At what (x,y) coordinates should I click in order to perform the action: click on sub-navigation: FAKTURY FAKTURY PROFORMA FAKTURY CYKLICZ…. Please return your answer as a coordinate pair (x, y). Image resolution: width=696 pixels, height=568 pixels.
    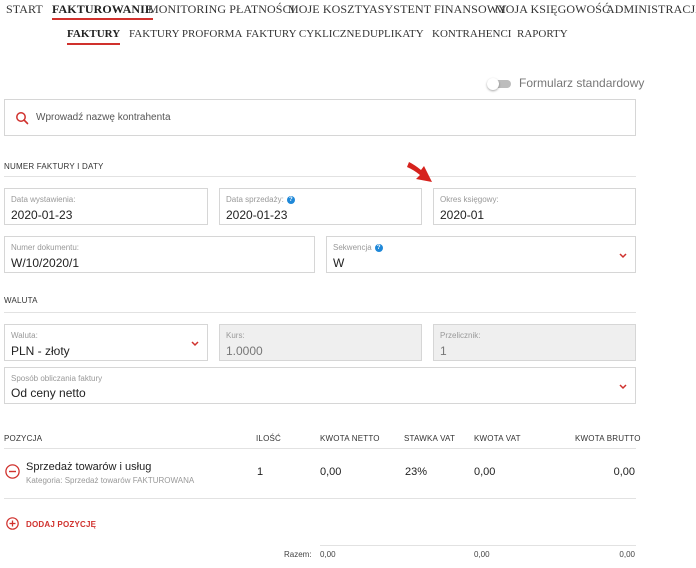
    Looking at the image, I should click on (348, 36).